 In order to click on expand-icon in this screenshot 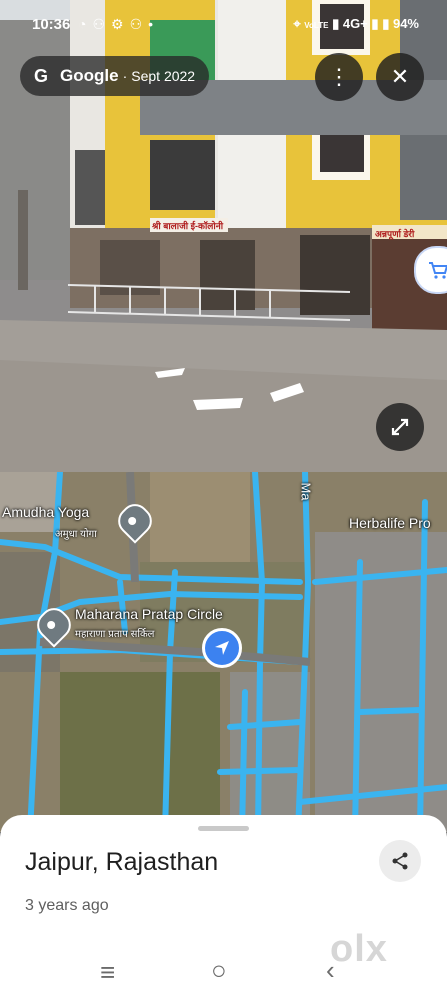, I will do `click(400, 427)`.